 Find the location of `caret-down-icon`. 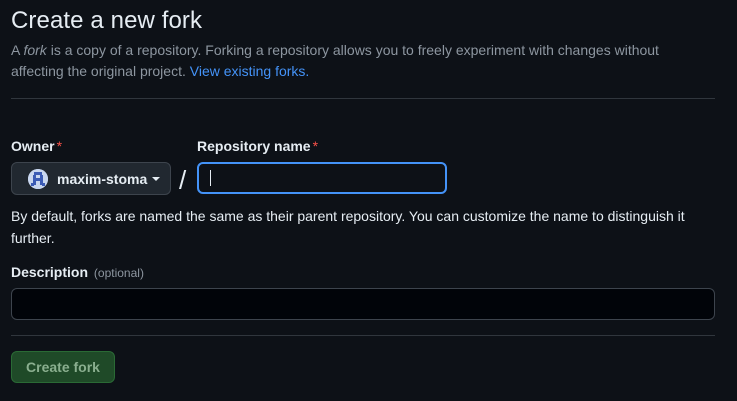

caret-down-icon is located at coordinates (156, 179).